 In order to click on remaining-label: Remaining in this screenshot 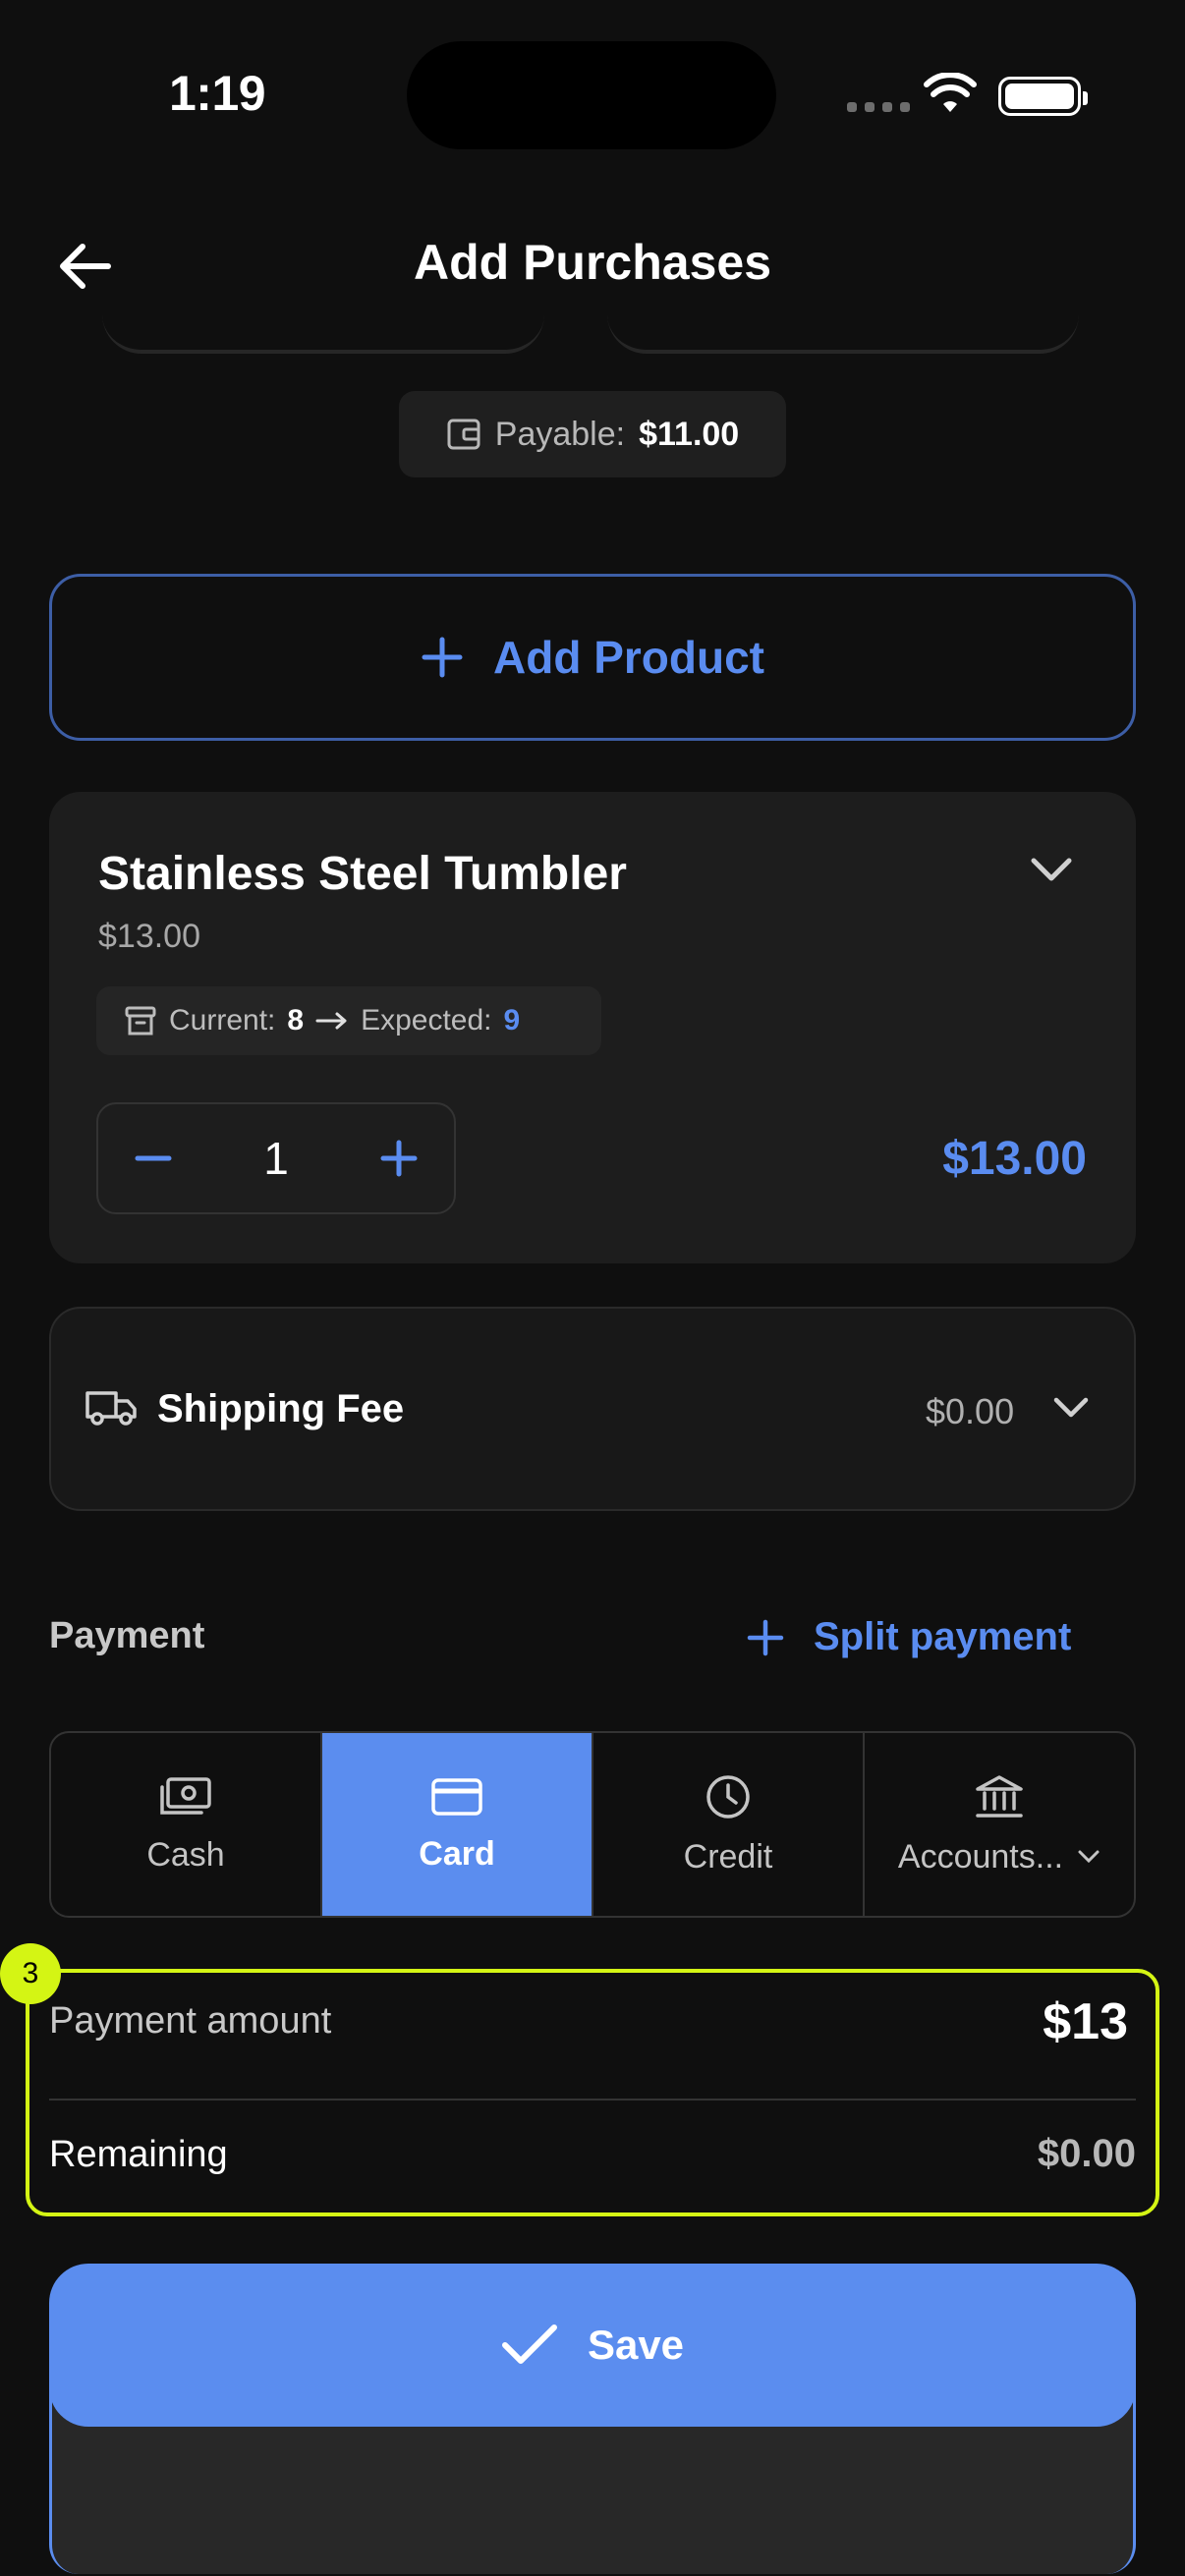, I will do `click(138, 2154)`.